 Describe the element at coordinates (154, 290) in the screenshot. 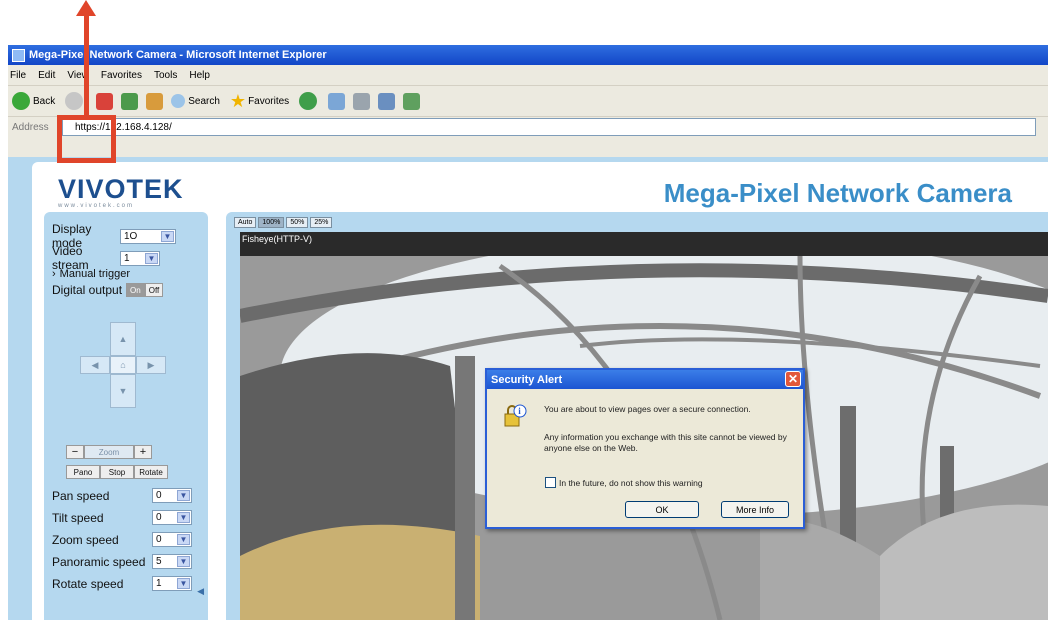

I see `digital-off-button: Off` at that location.